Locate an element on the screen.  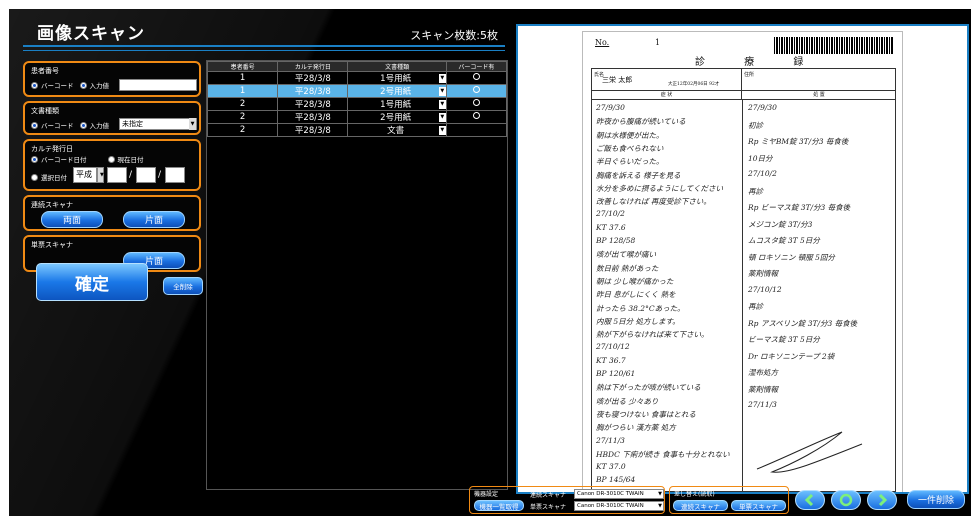
handwritten-line: 数日前 熱があった is located at coordinates (627, 268).